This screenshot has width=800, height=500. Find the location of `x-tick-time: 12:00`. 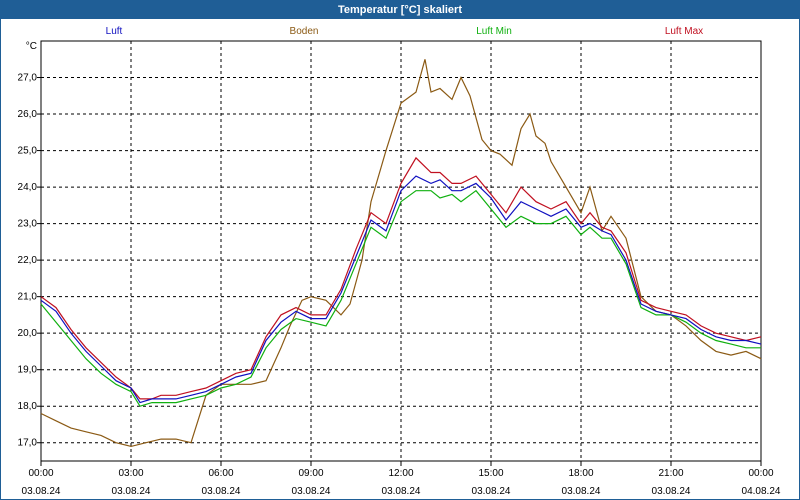

x-tick-time: 12:00 is located at coordinates (400, 473).